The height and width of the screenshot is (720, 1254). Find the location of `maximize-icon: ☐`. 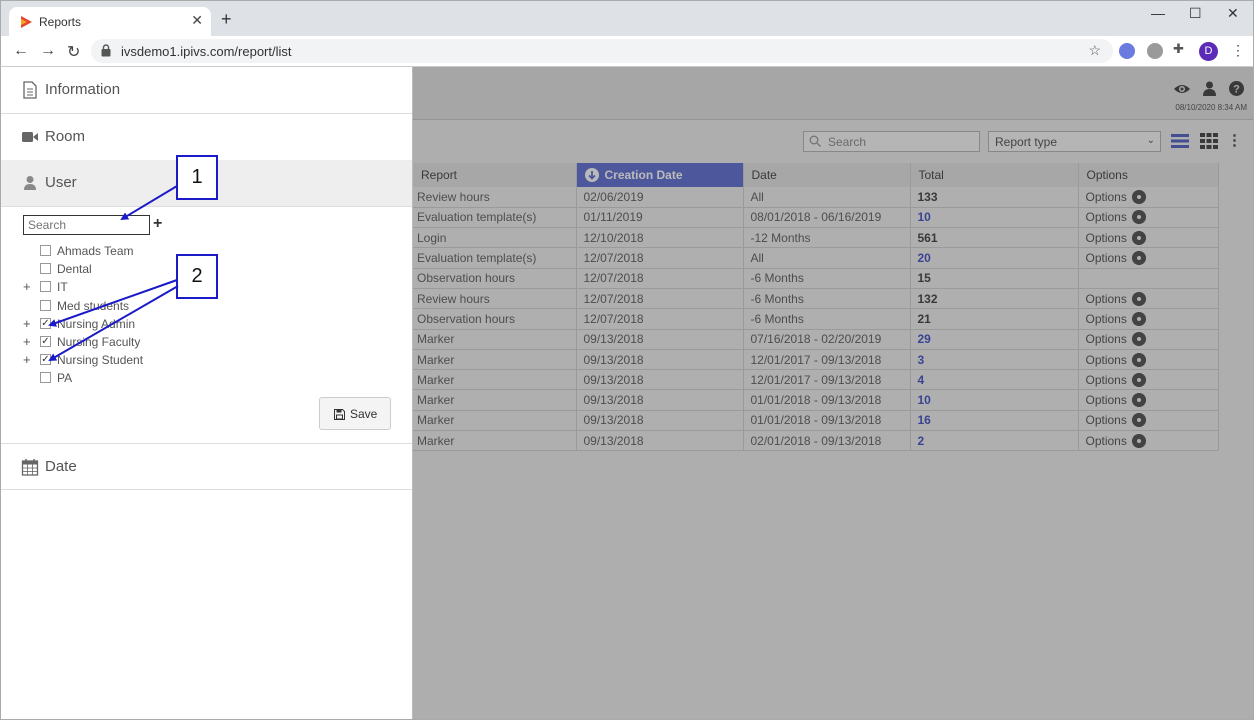

maximize-icon: ☐ is located at coordinates (1195, 13).